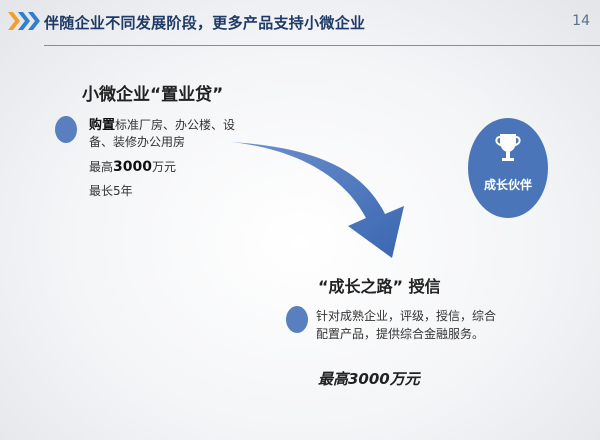 This screenshot has height=440, width=600. What do you see at coordinates (508, 168) in the screenshot?
I see `growth-partner-badge: 成长伙伴` at bounding box center [508, 168].